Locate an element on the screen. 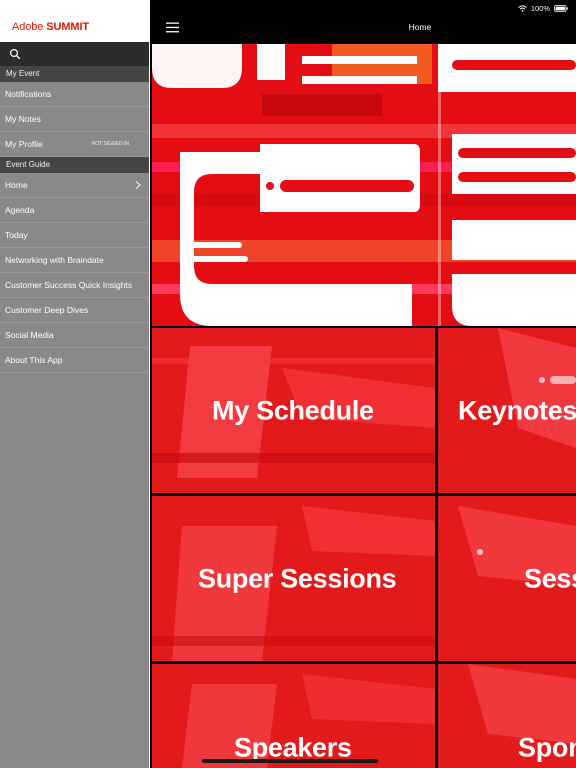  menu-icon is located at coordinates (172, 27).